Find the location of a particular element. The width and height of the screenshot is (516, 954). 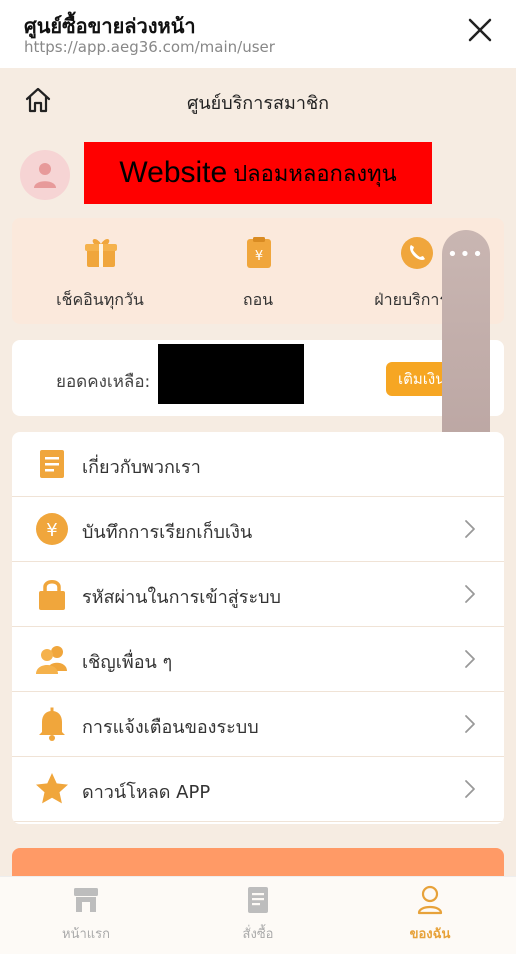

quick-action-checkin: เช็คอินทุกวัน is located at coordinates (100, 271).